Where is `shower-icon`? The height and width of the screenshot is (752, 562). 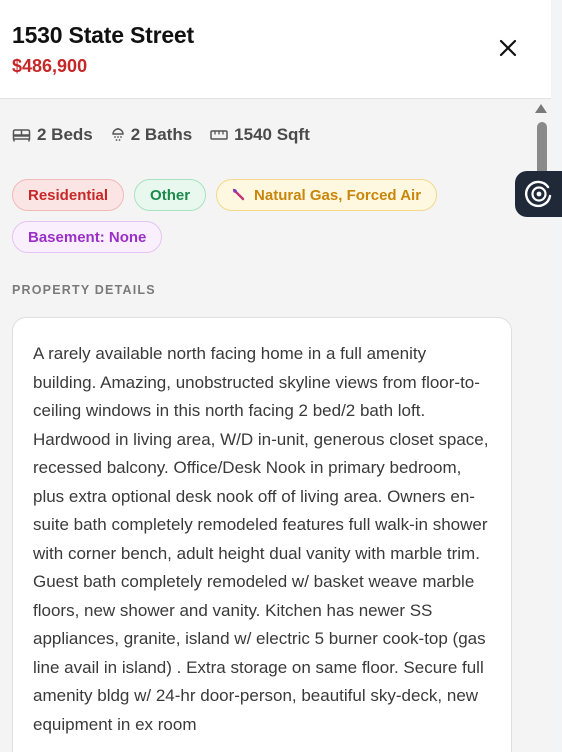 shower-icon is located at coordinates (118, 134).